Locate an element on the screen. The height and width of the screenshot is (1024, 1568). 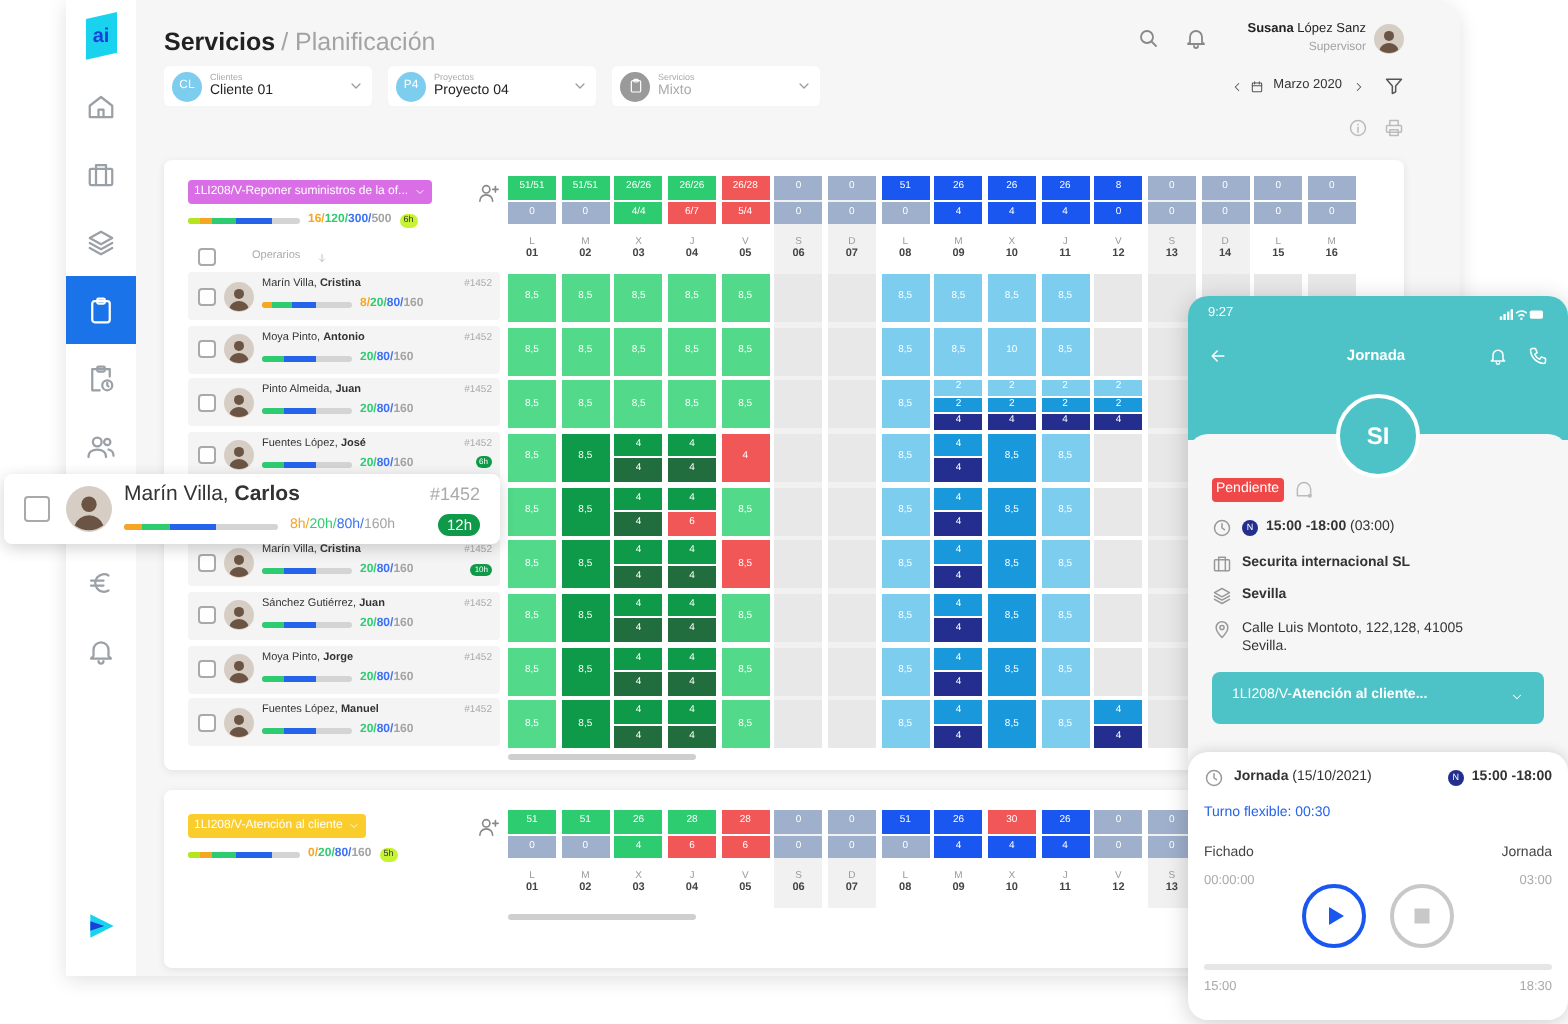
search-icon is located at coordinates (1147, 38).